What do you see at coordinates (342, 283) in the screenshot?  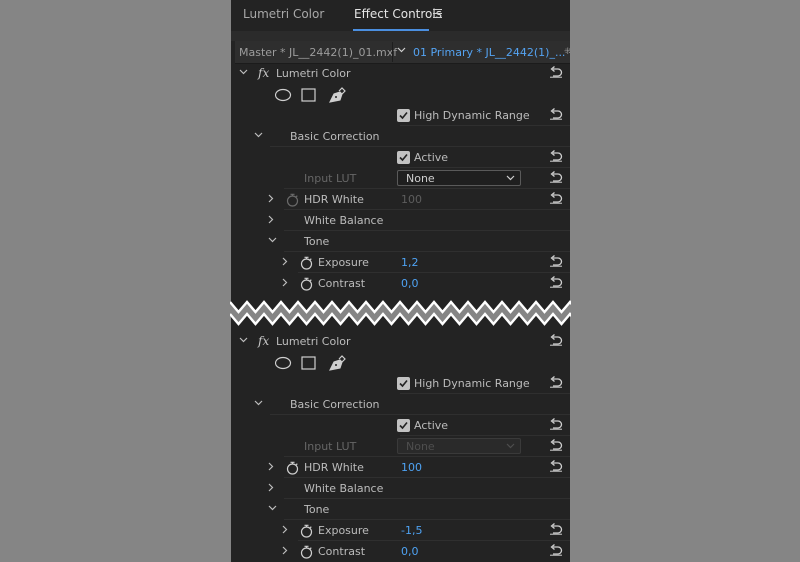 I see `contrast-label: Contrast` at bounding box center [342, 283].